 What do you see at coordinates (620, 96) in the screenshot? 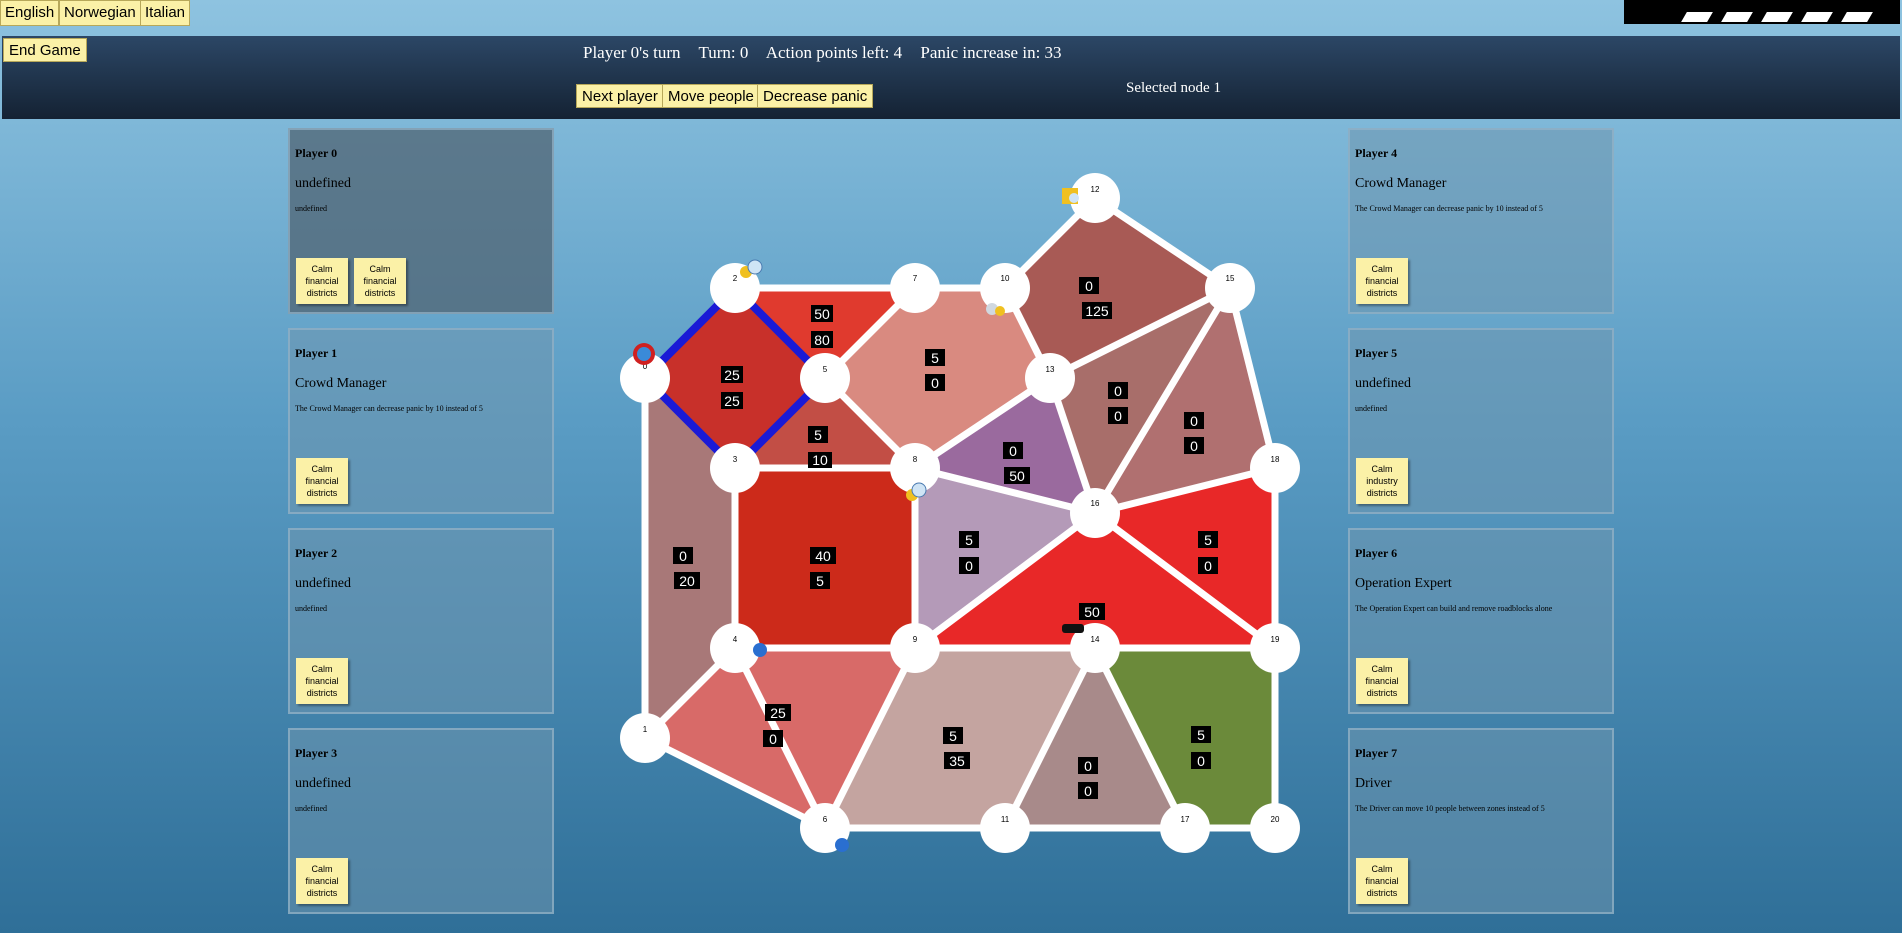
I see `next-player-button: Next player` at bounding box center [620, 96].